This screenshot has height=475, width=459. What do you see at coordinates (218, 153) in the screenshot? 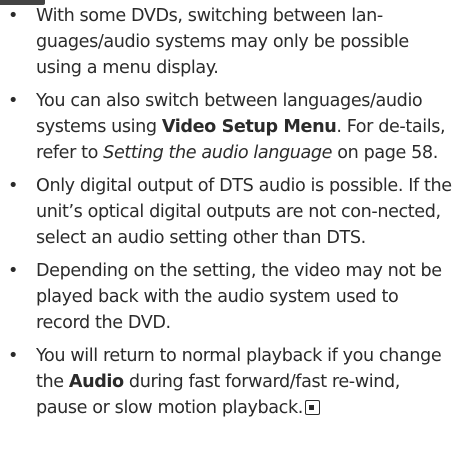
I see `cross-reference-title: Setting the audio language` at bounding box center [218, 153].